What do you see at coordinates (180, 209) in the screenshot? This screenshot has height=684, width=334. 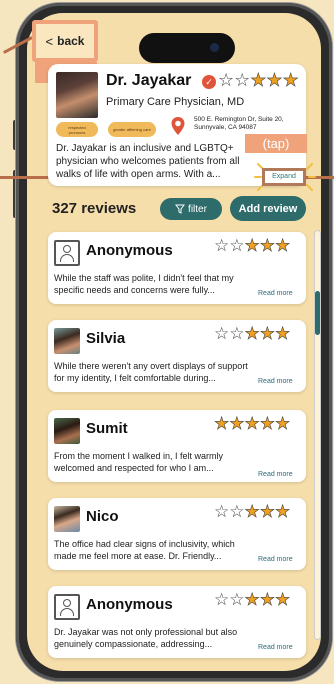 I see `filter-funnel-icon` at bounding box center [180, 209].